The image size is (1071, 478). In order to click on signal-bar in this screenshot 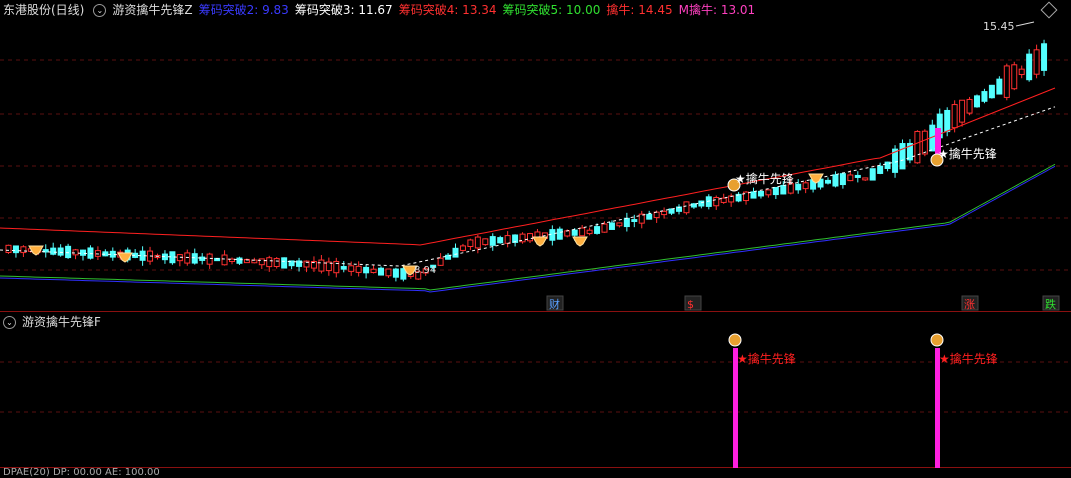, I will do `click(937, 408)`.